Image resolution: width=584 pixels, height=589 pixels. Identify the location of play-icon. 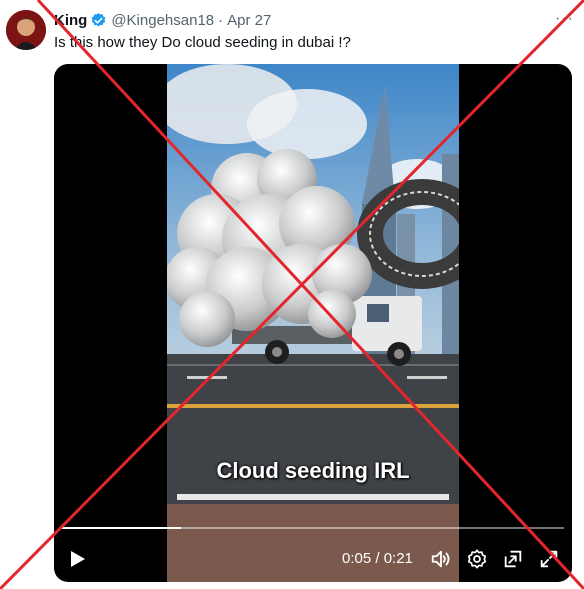
(77, 559).